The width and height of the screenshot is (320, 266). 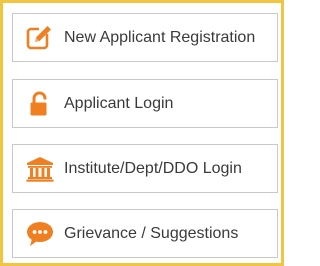 I want to click on institution-icon, so click(x=40, y=169).